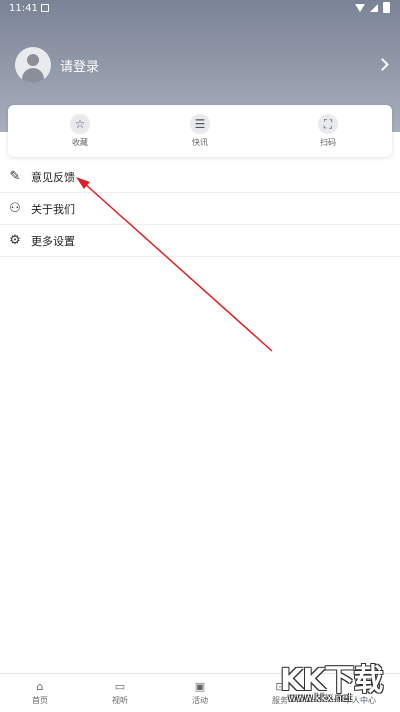  I want to click on menu-item-settings: ⚙ 更多设置, so click(200, 241).